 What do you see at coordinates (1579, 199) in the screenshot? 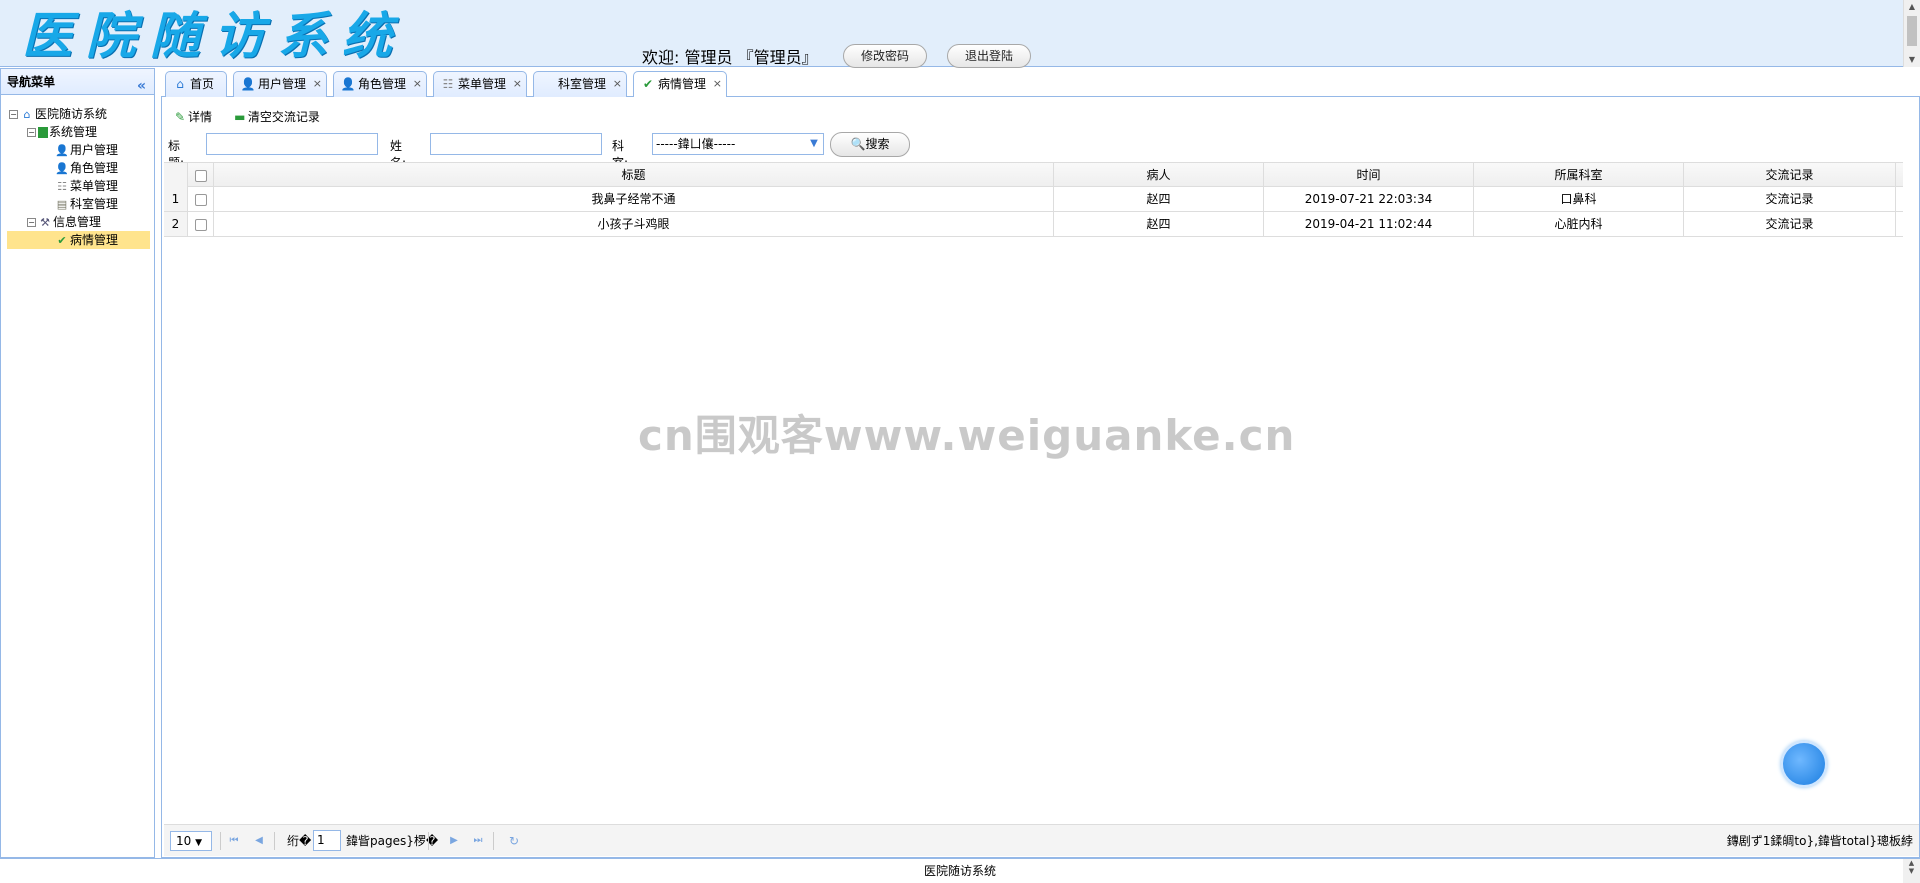
I see `cell-dept: 口鼻科` at bounding box center [1579, 199].